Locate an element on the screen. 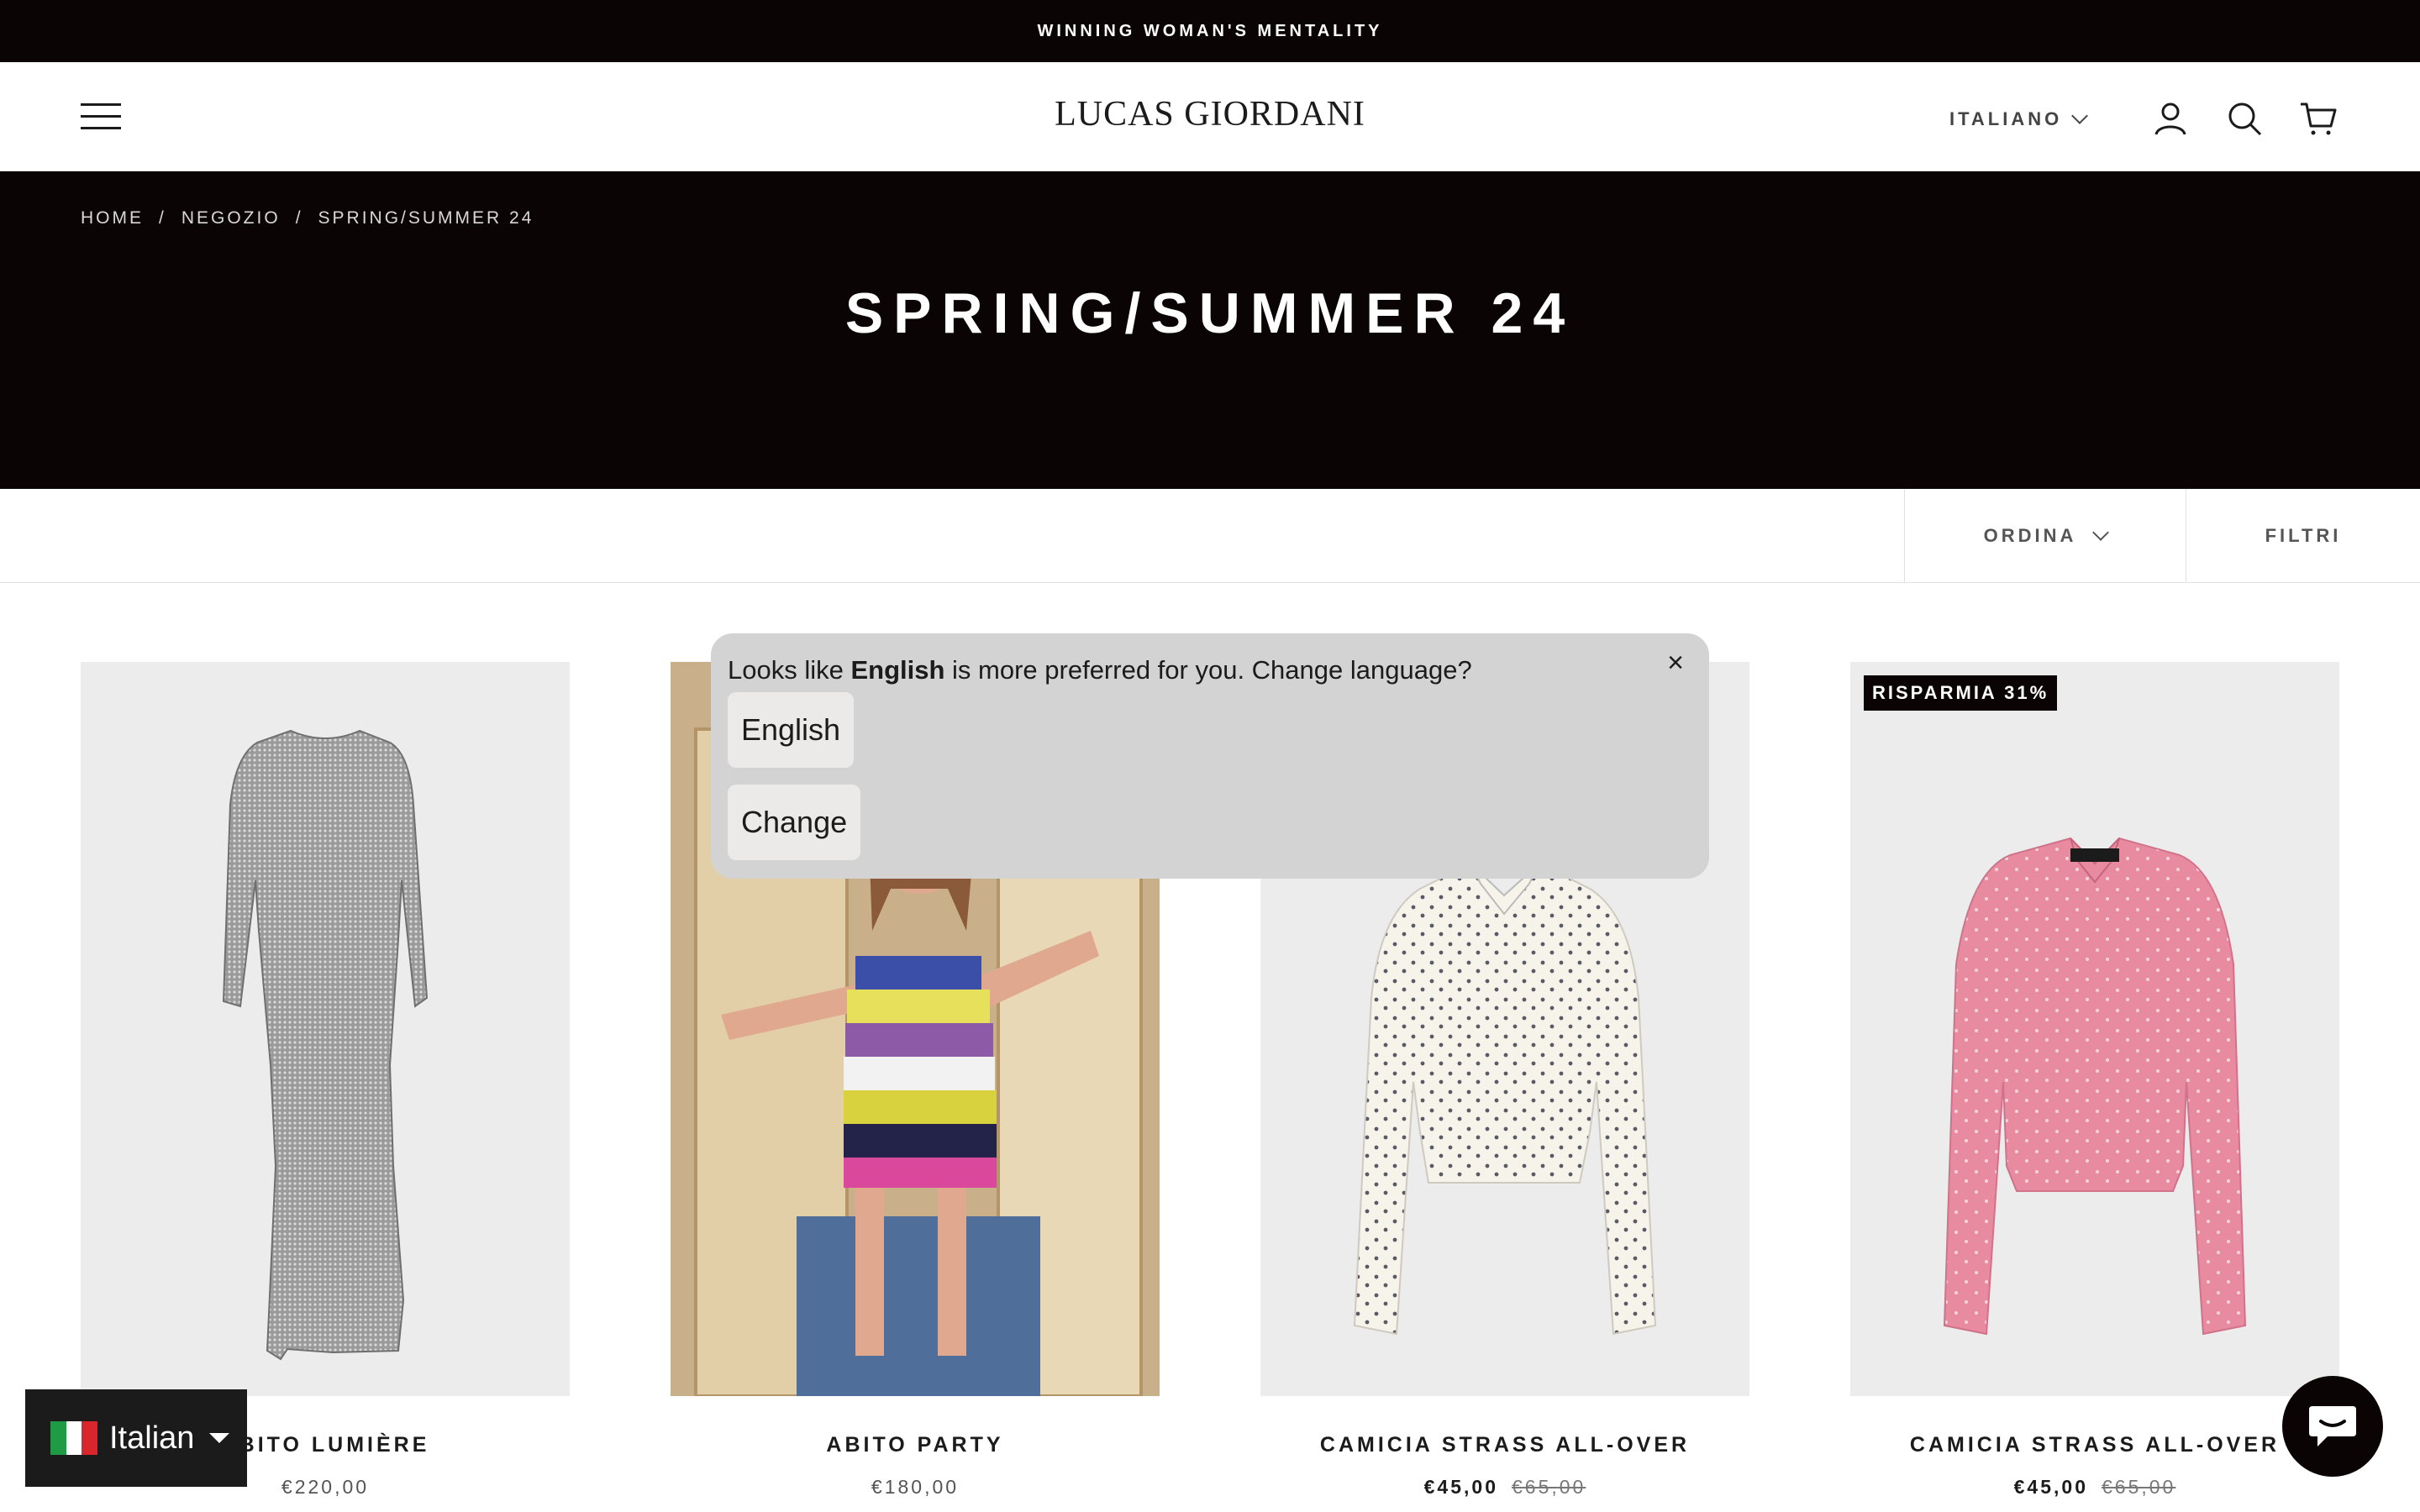 The height and width of the screenshot is (1512, 2420). collection-toolbar: ORDINA FILTRI is located at coordinates (1210, 536).